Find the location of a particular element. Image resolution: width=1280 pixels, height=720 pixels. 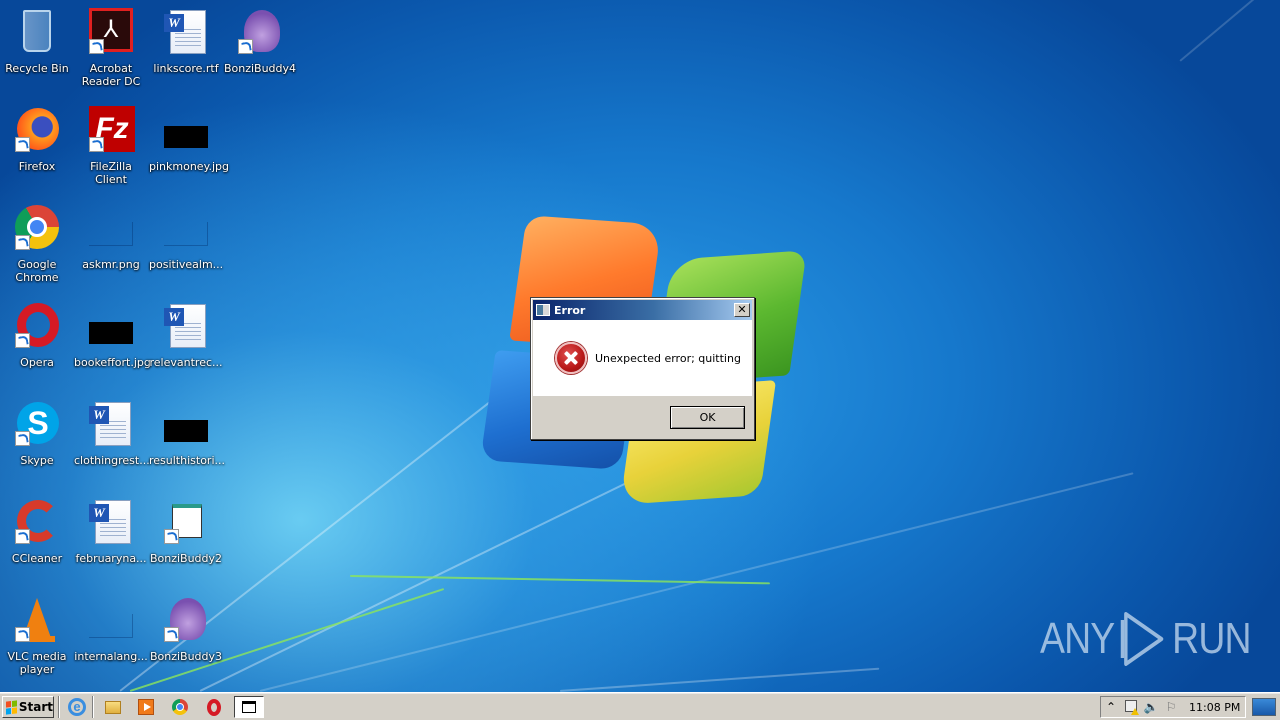

desktop-icon-linkscore: W linkscore.rtf is located at coordinates (186, 41).